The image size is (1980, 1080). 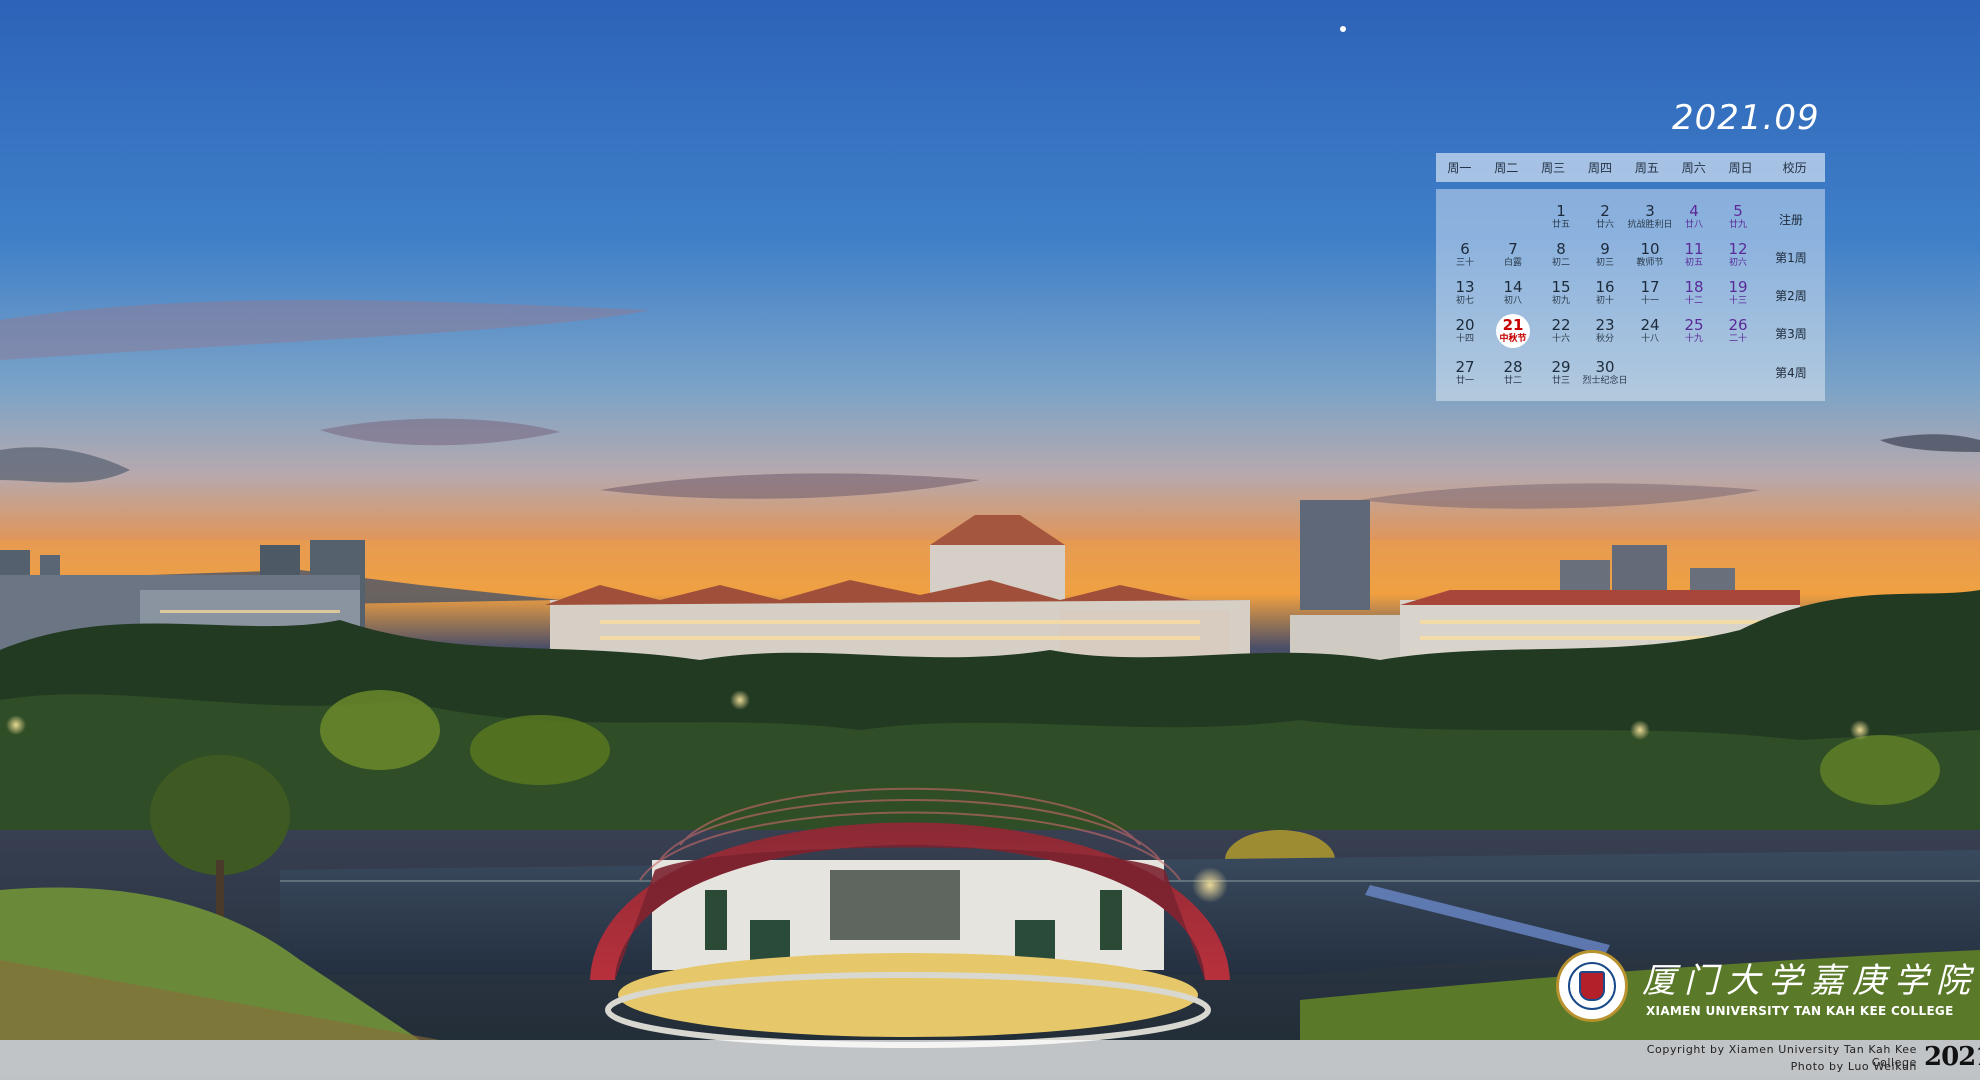 I want to click on lunar-label: 十二, so click(x=1693, y=301).